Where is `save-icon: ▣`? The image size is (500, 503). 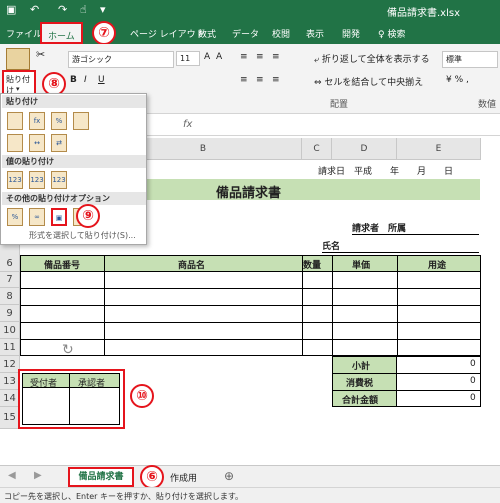 save-icon: ▣ is located at coordinates (11, 9).